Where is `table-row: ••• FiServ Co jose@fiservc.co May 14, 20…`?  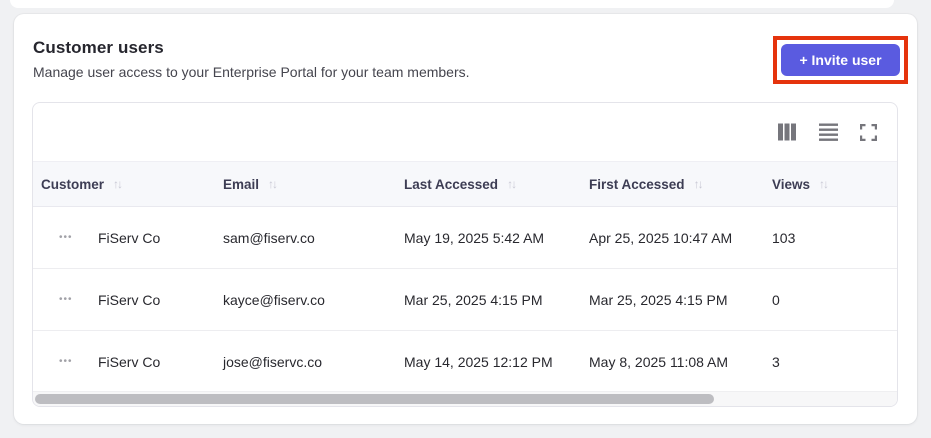 table-row: ••• FiServ Co jose@fiservc.co May 14, 20… is located at coordinates (465, 362).